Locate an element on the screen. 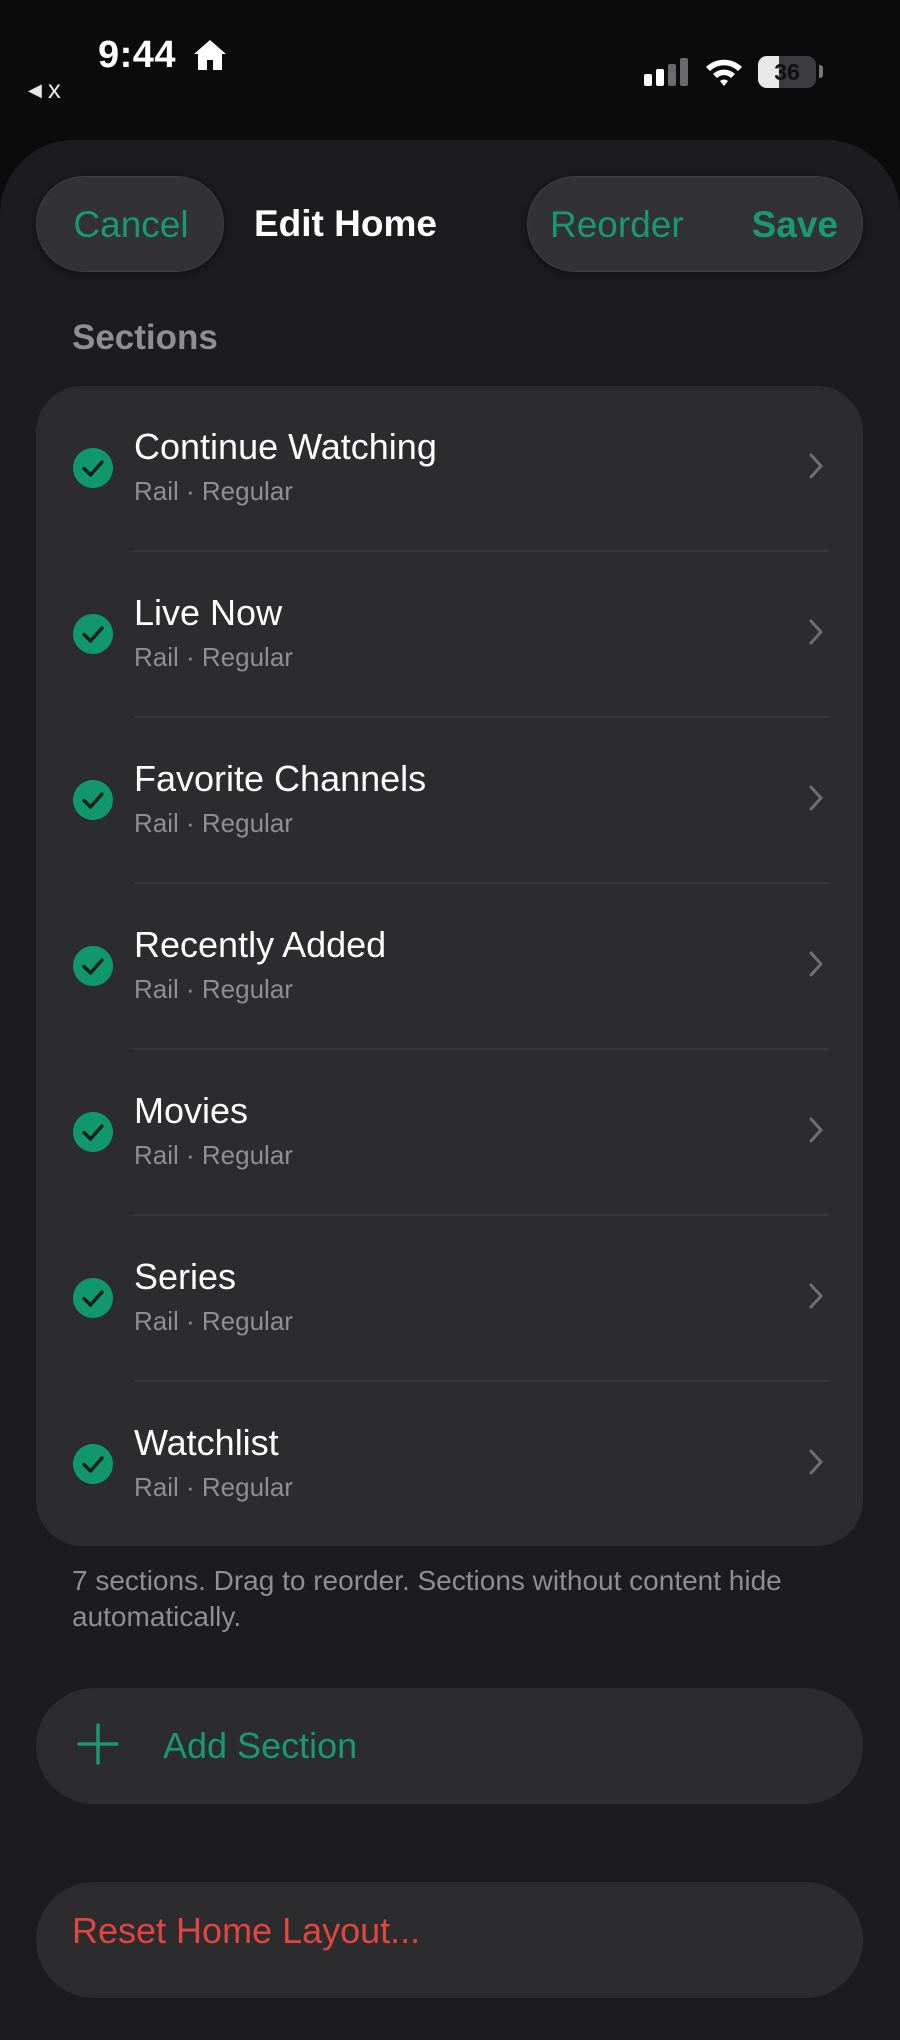 Image resolution: width=900 pixels, height=2040 pixels. section-row-recently-added: Recently Added Rail · Regular is located at coordinates (449, 967).